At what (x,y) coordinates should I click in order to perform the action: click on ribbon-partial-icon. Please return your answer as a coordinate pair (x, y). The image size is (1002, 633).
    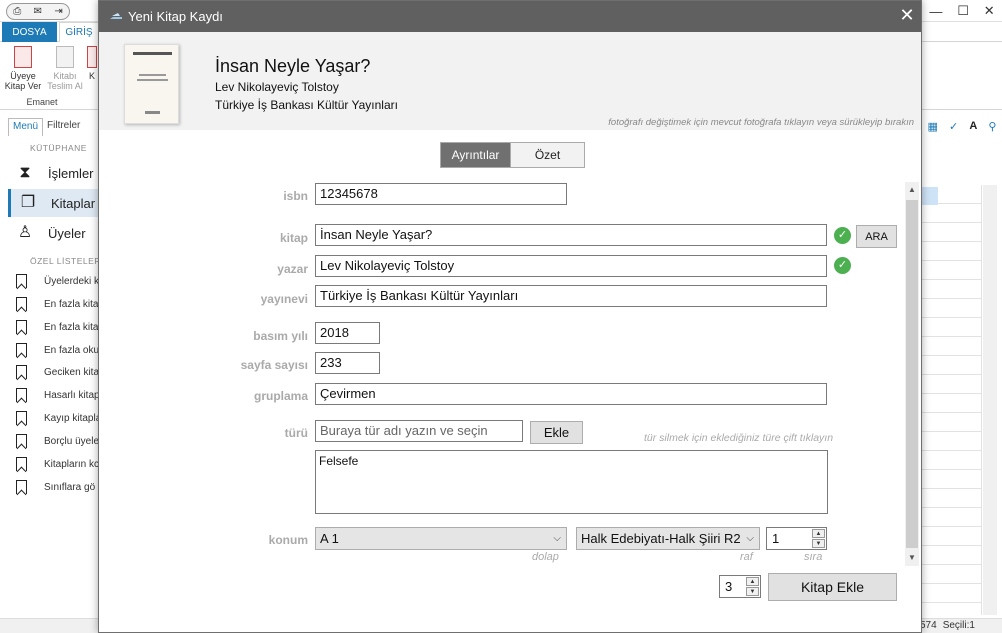
    Looking at the image, I should click on (92, 57).